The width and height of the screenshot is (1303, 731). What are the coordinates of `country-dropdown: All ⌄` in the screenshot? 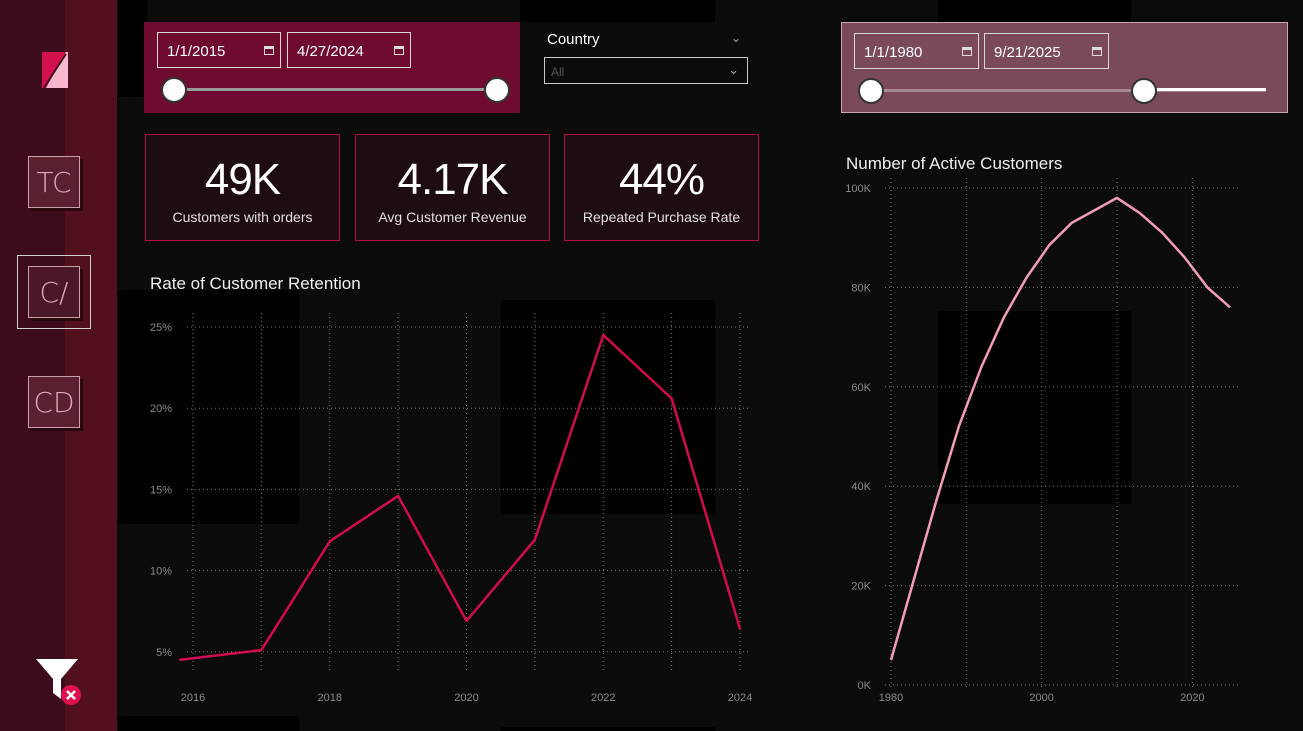 It's located at (646, 70).